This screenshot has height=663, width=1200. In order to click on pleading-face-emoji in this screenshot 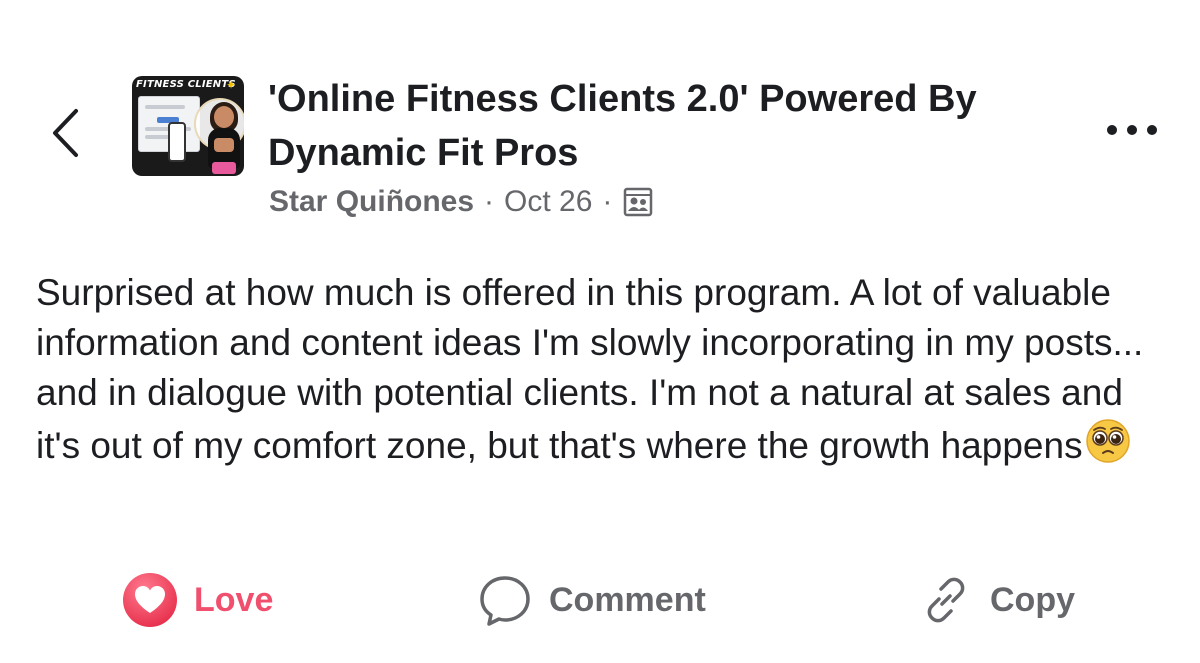, I will do `click(1108, 441)`.